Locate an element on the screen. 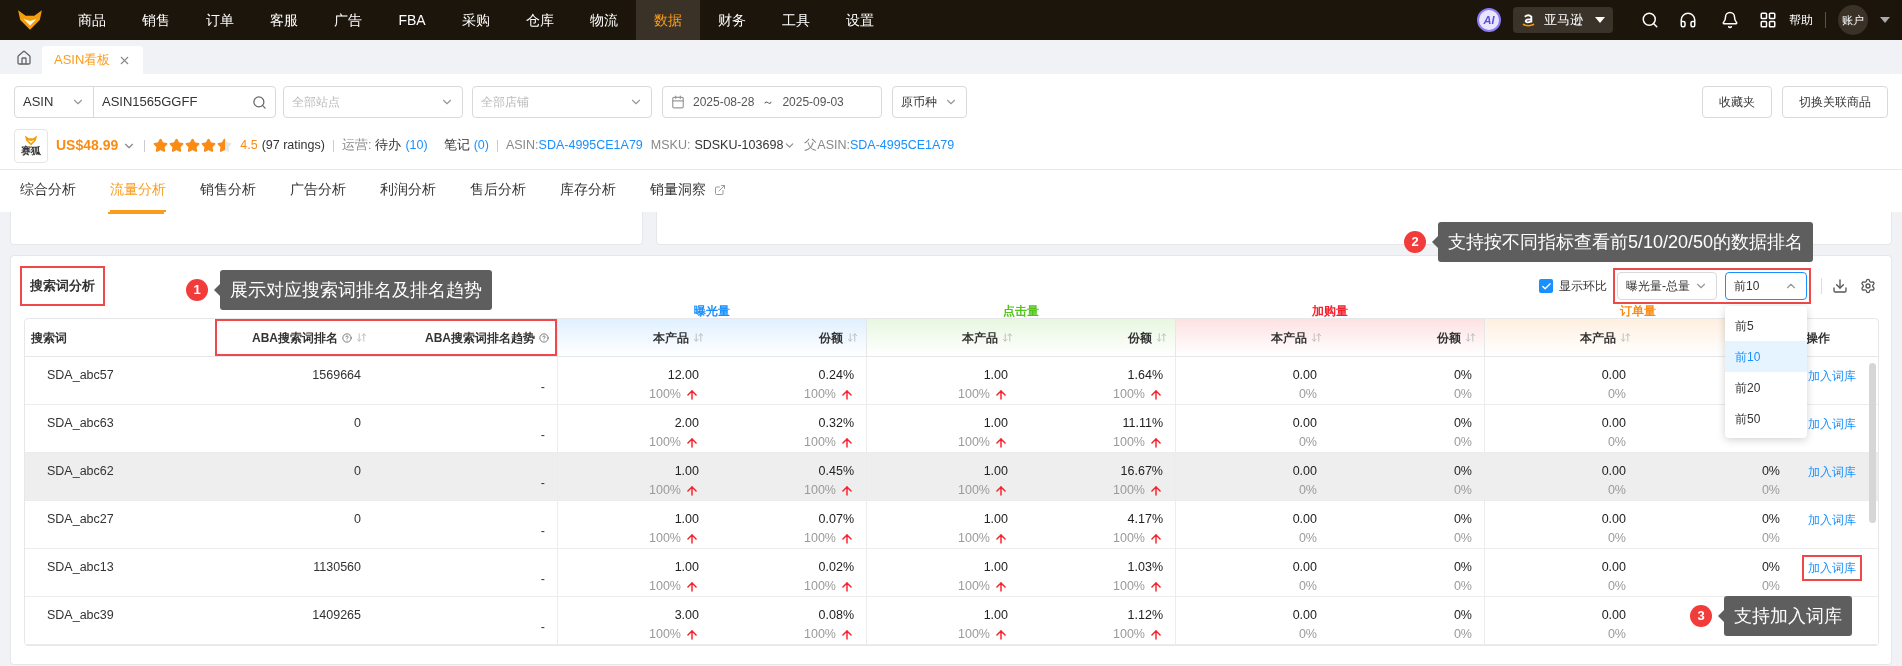  analysis-tab: 销量洞察 is located at coordinates (688, 191).